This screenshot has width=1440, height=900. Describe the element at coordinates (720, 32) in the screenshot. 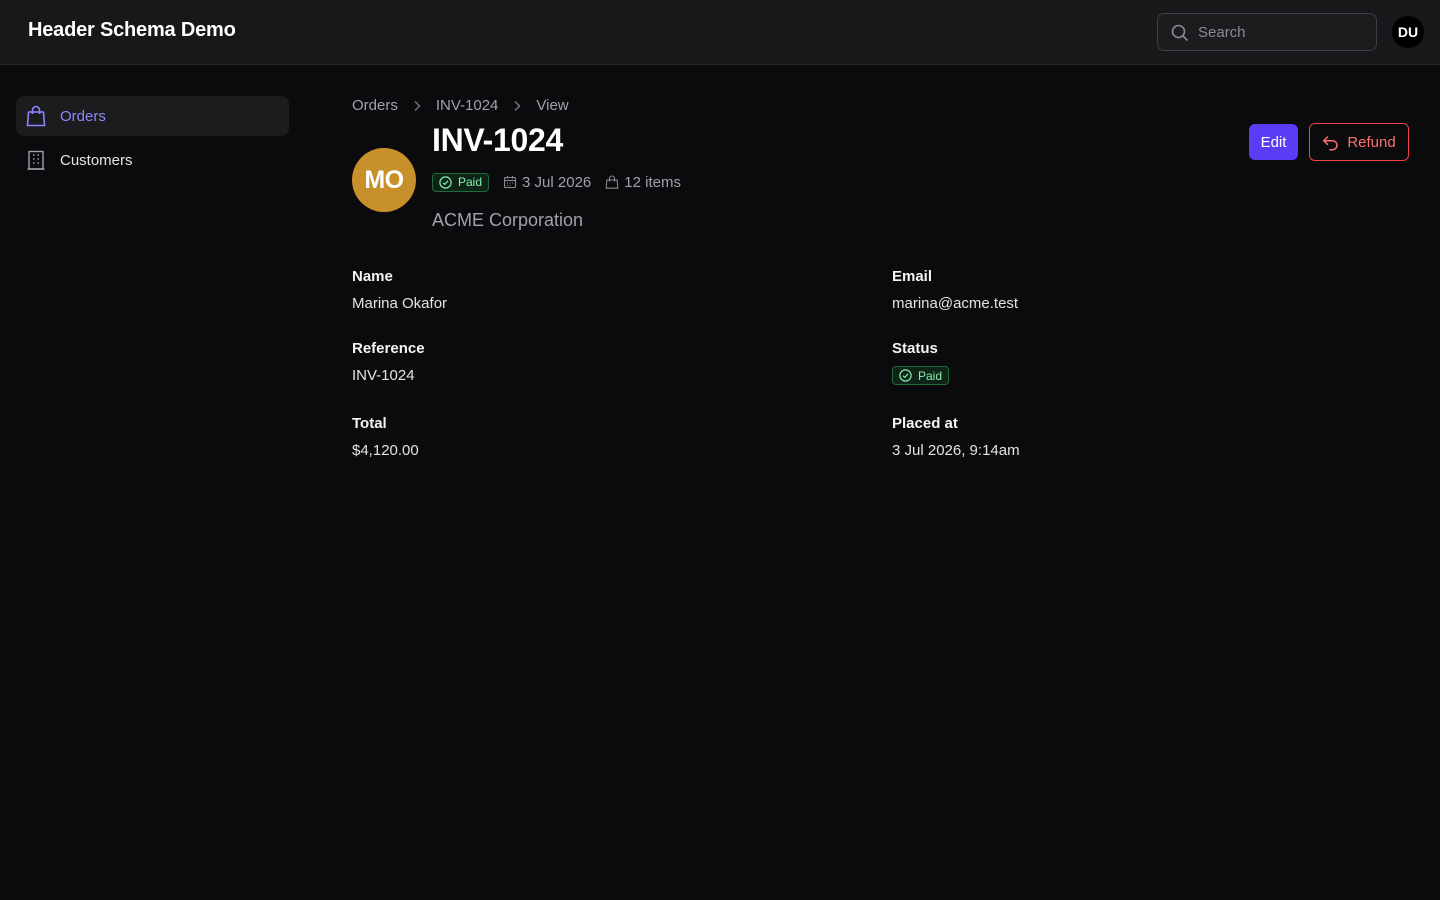

I see `top-bar: Header Schema Demo DU` at that location.